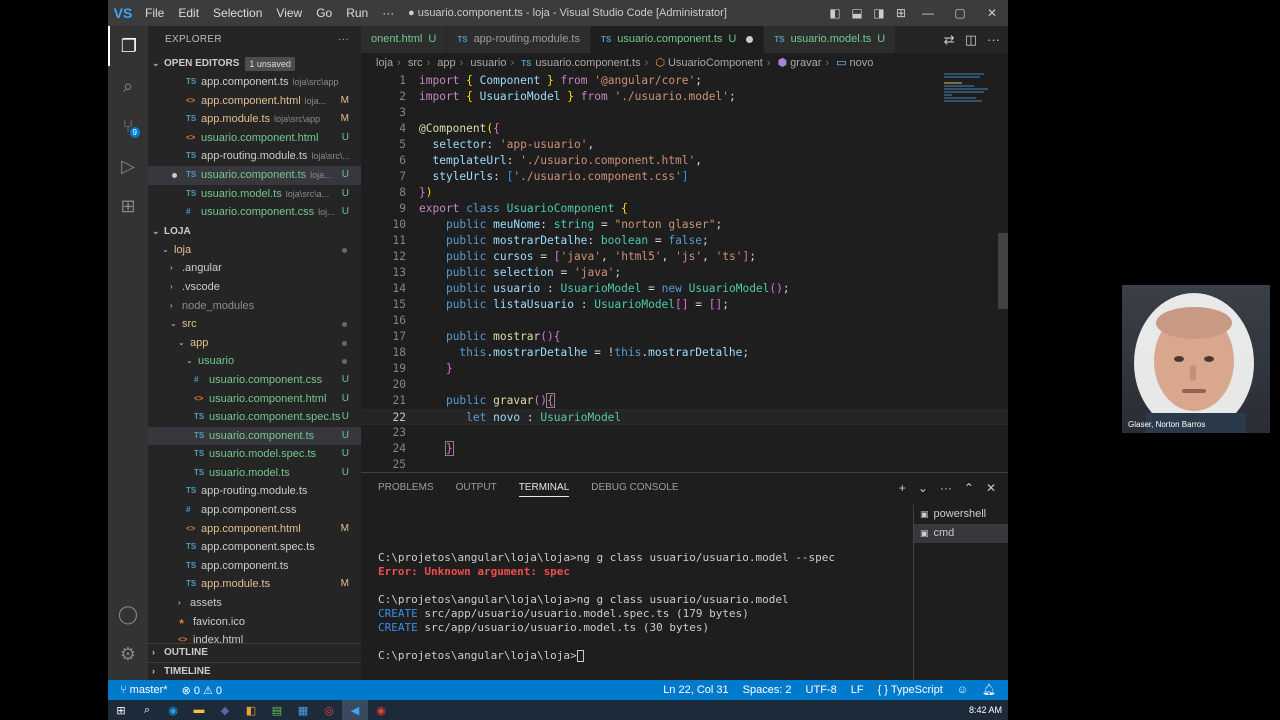 This screenshot has height=720, width=1280. What do you see at coordinates (202, 690) in the screenshot?
I see `problems-indicator: ⊗ 0 ⚠ 0` at bounding box center [202, 690].